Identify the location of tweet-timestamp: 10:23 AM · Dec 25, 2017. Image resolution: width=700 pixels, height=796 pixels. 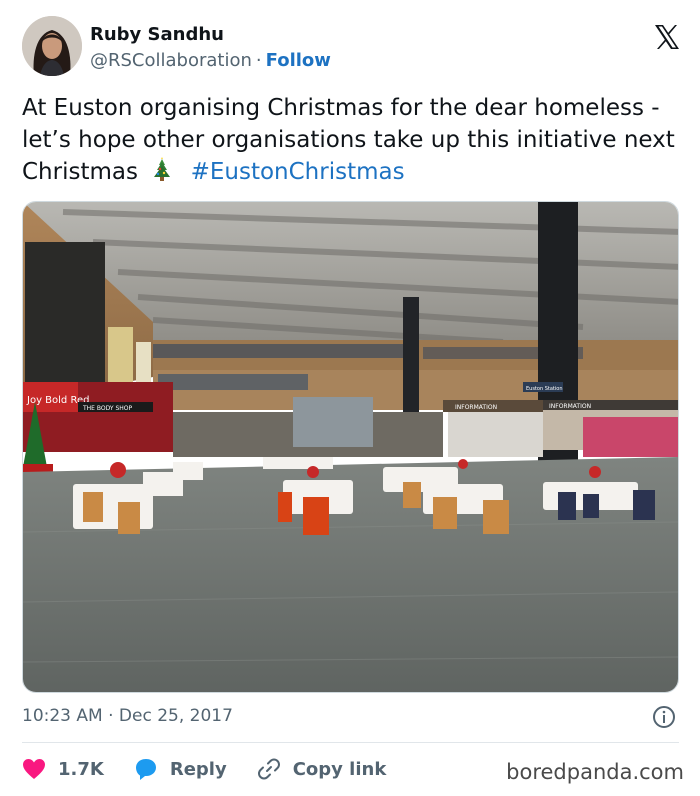
(127, 716).